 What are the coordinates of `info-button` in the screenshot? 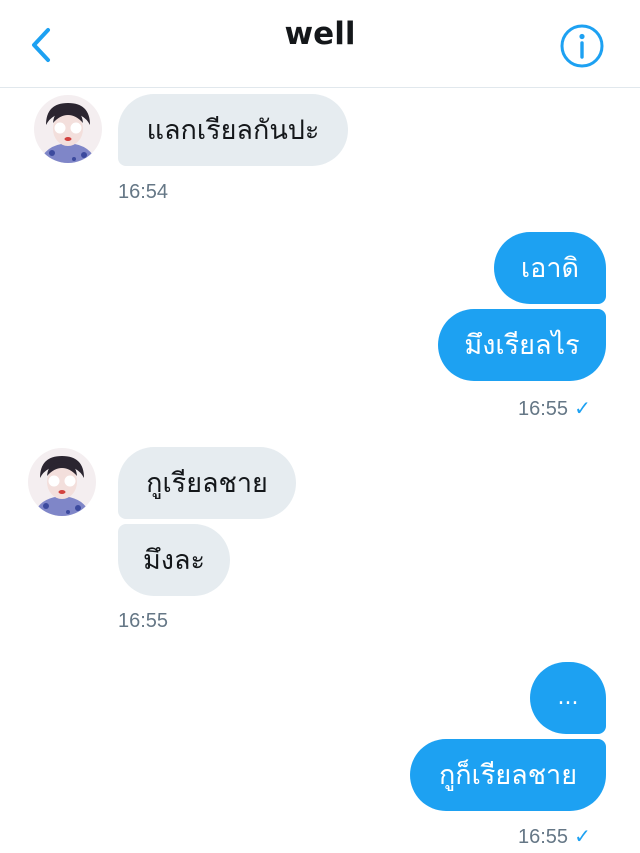 It's located at (582, 46).